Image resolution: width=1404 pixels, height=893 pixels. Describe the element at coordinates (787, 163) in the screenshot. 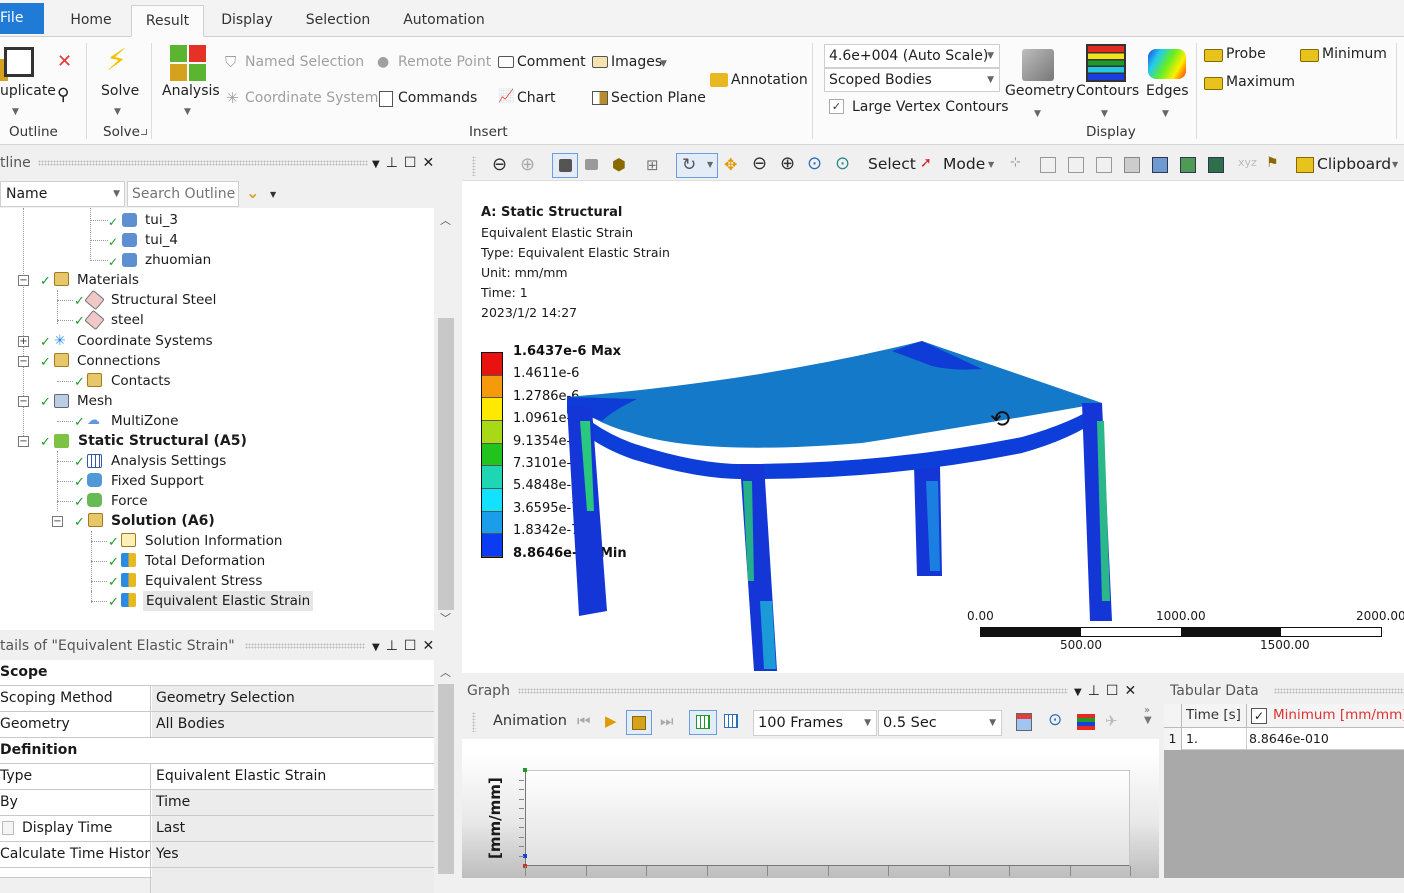

I see `box-zoom-icon: ⊕` at that location.